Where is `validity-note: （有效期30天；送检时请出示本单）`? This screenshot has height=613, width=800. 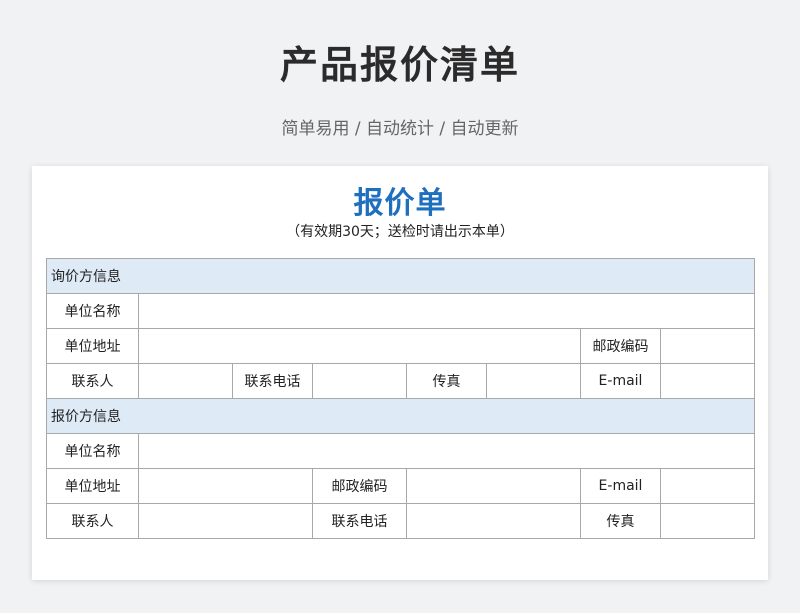
validity-note: （有效期30天；送检时请出示本单） is located at coordinates (400, 232).